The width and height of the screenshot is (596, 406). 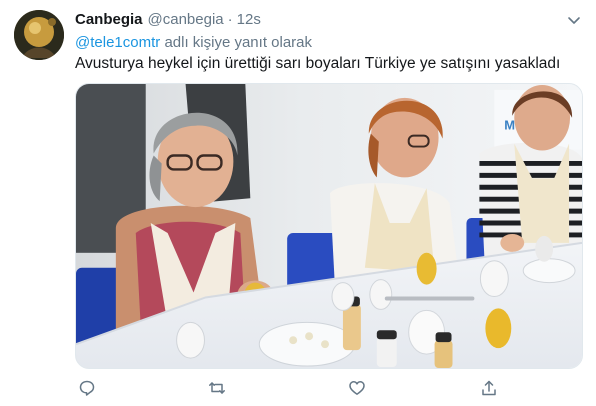 I want to click on display-name: Canbegia, so click(x=109, y=19).